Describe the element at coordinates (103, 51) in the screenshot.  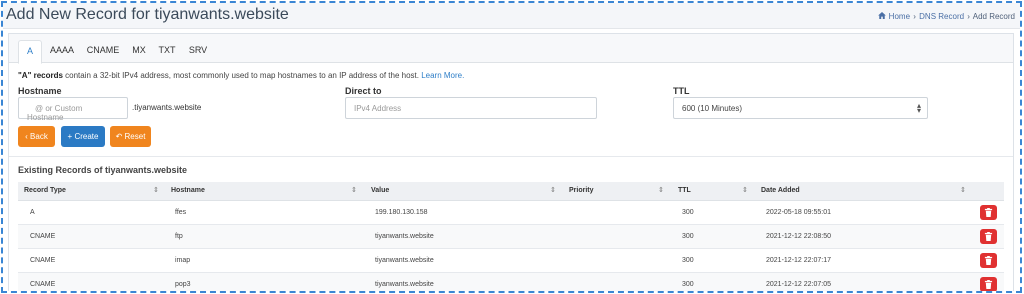
I see `tab-cname: CNAME` at that location.